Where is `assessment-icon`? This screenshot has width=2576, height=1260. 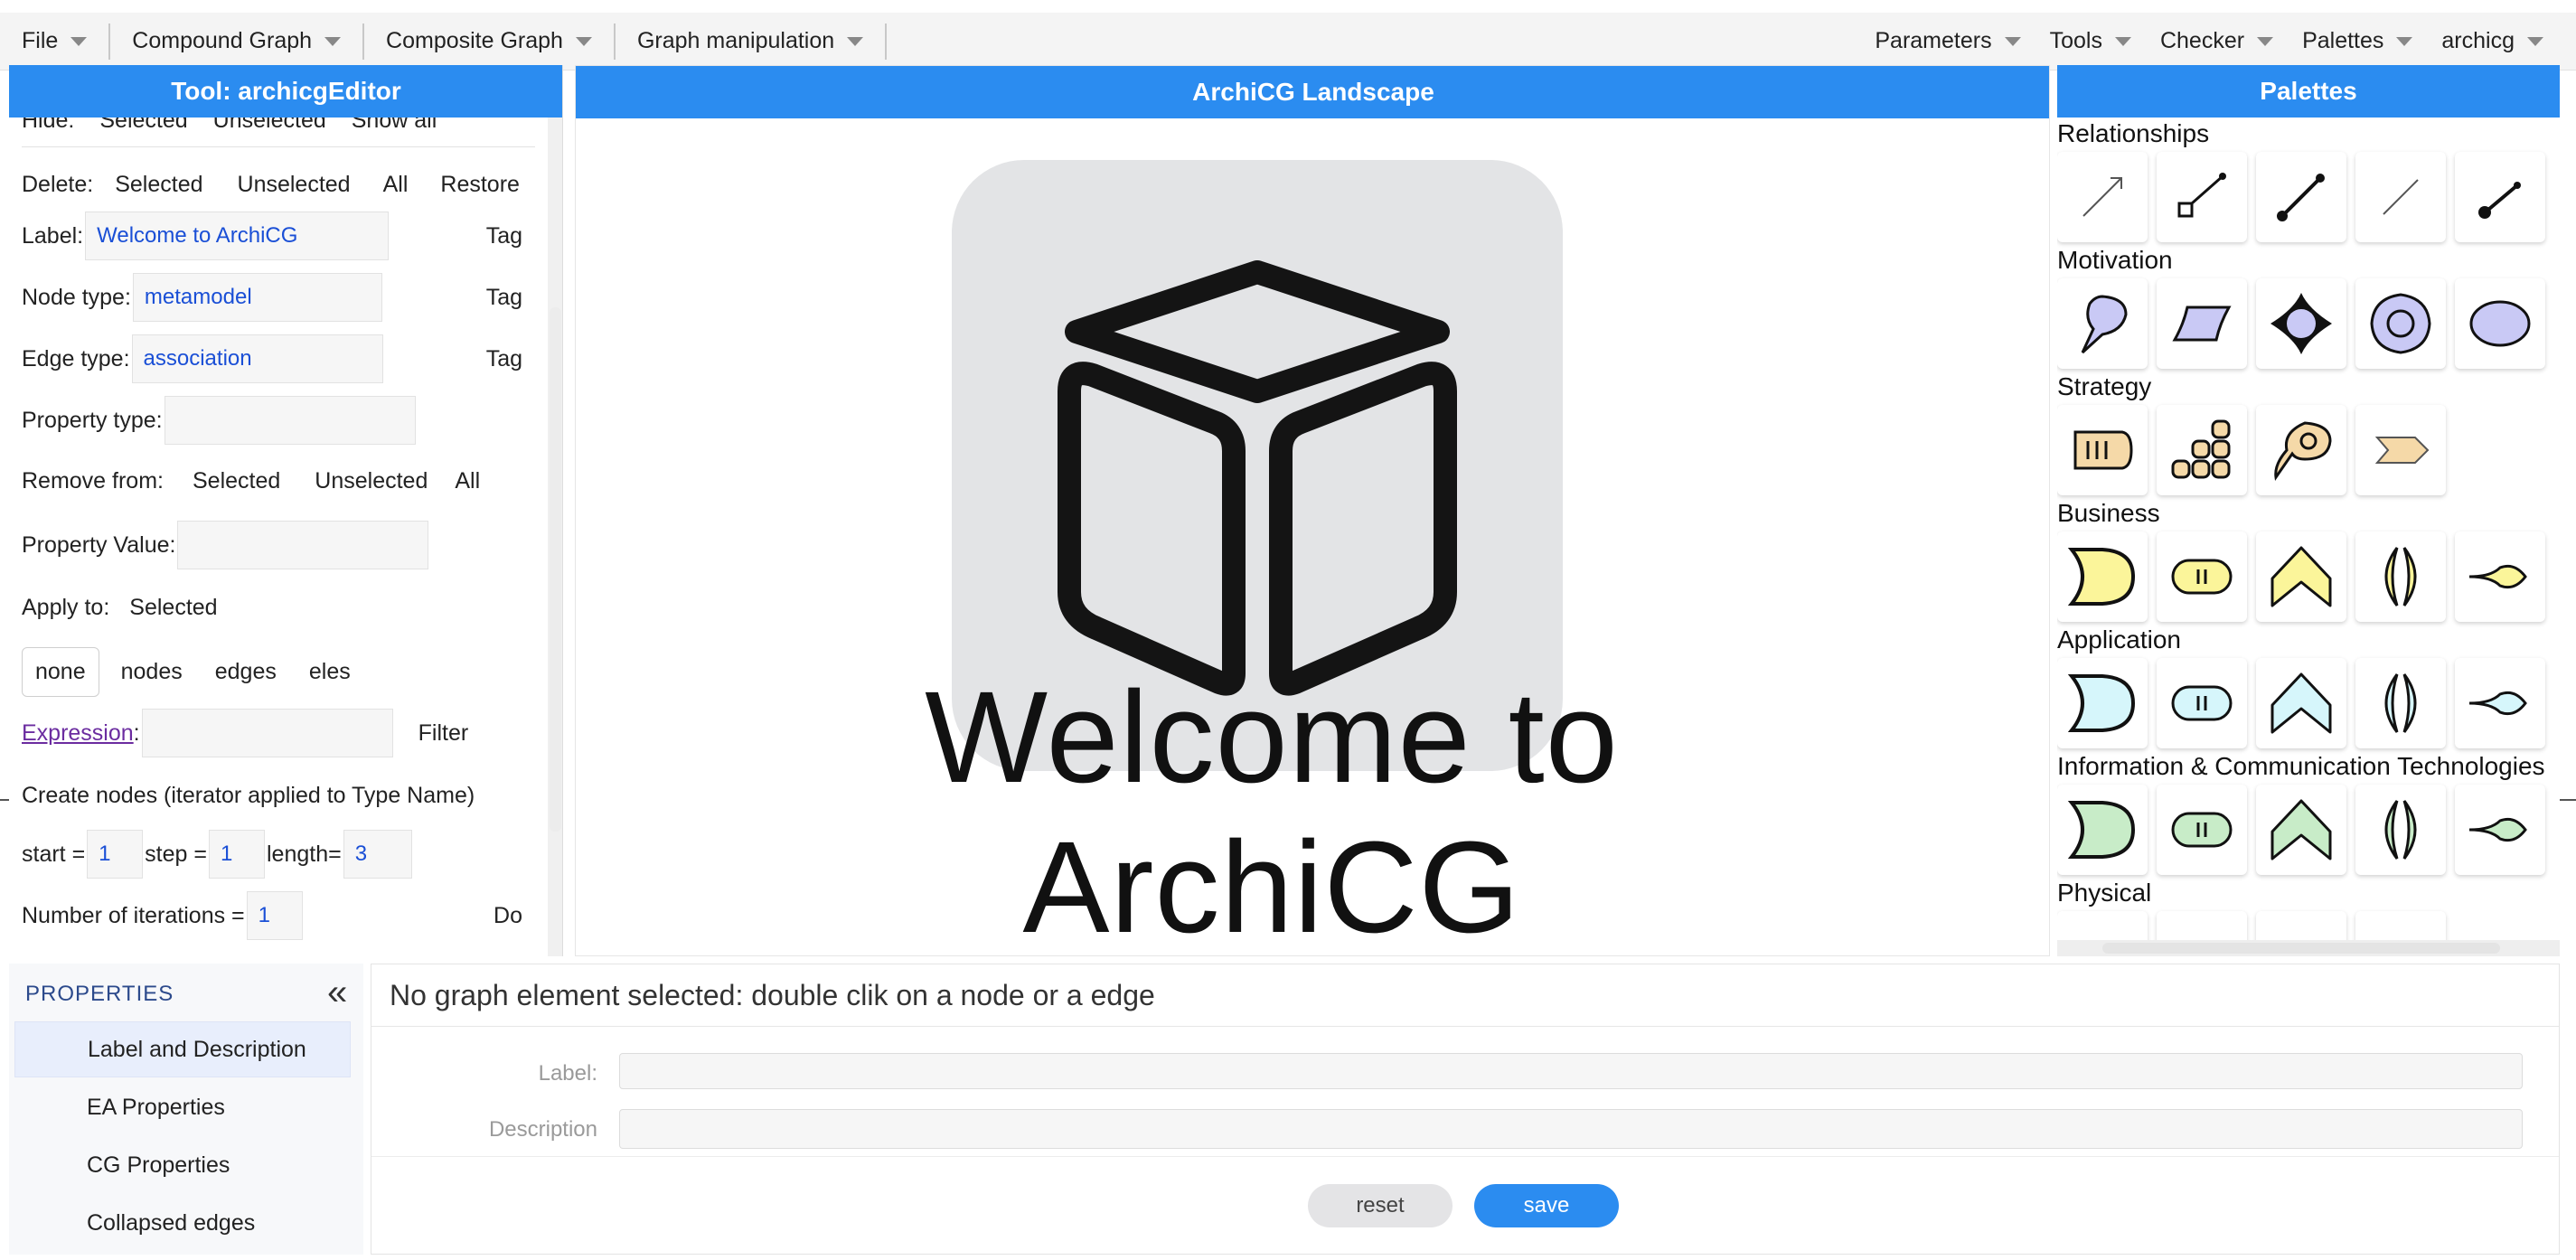
assessment-icon is located at coordinates (2301, 324).